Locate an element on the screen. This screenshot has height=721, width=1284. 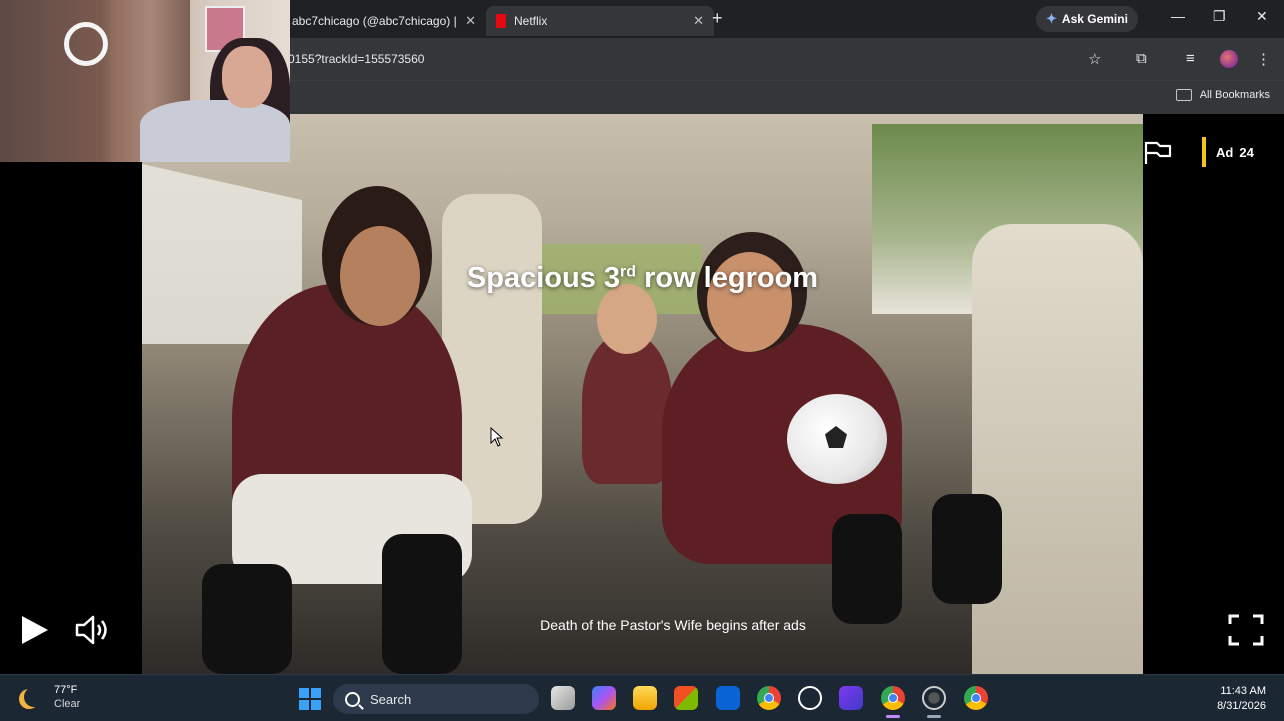
play-button is located at coordinates (34, 630).